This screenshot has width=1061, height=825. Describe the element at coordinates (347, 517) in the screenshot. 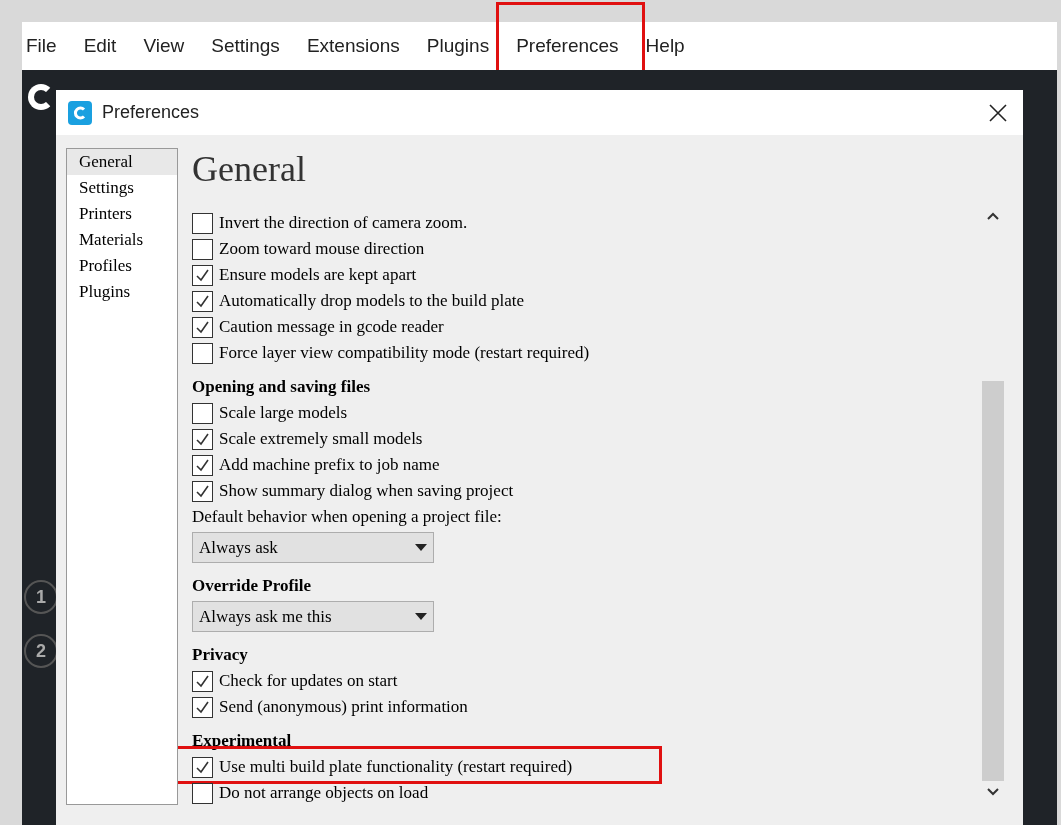

I see `field-label: Default behavior when opening a project file:` at that location.